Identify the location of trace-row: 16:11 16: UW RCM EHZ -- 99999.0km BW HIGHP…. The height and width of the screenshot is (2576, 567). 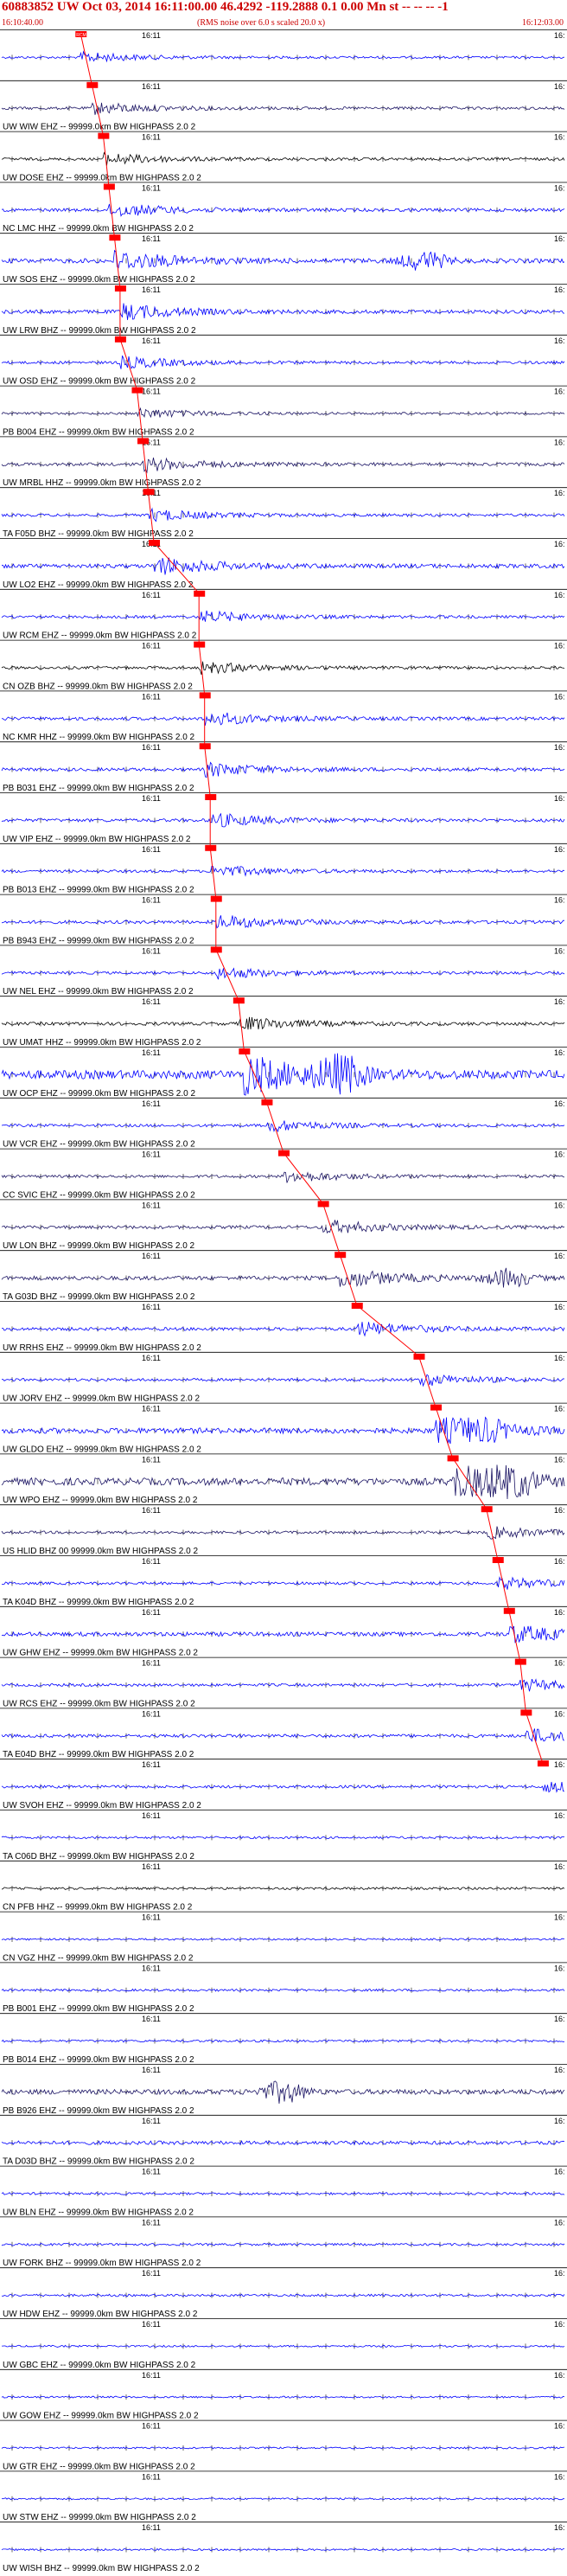
(283, 614).